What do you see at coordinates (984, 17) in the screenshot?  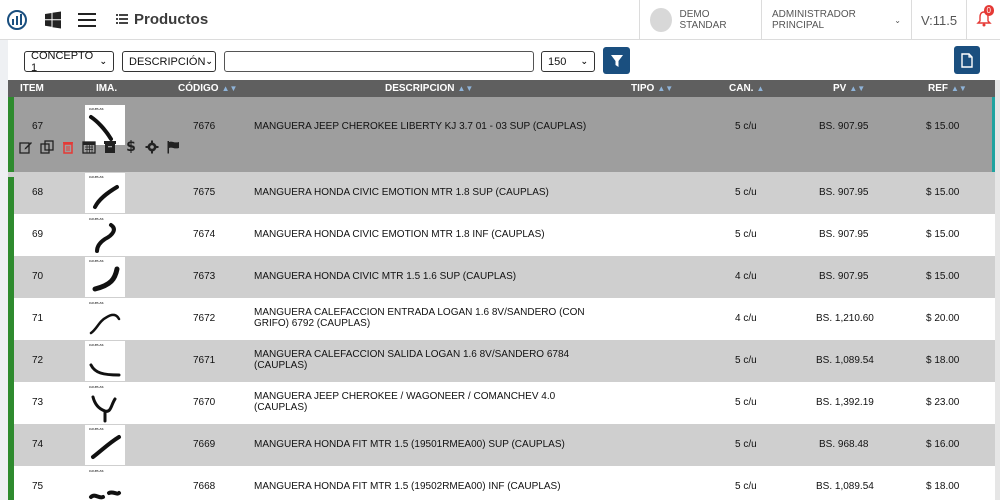 I see `bell-icon: 0` at bounding box center [984, 17].